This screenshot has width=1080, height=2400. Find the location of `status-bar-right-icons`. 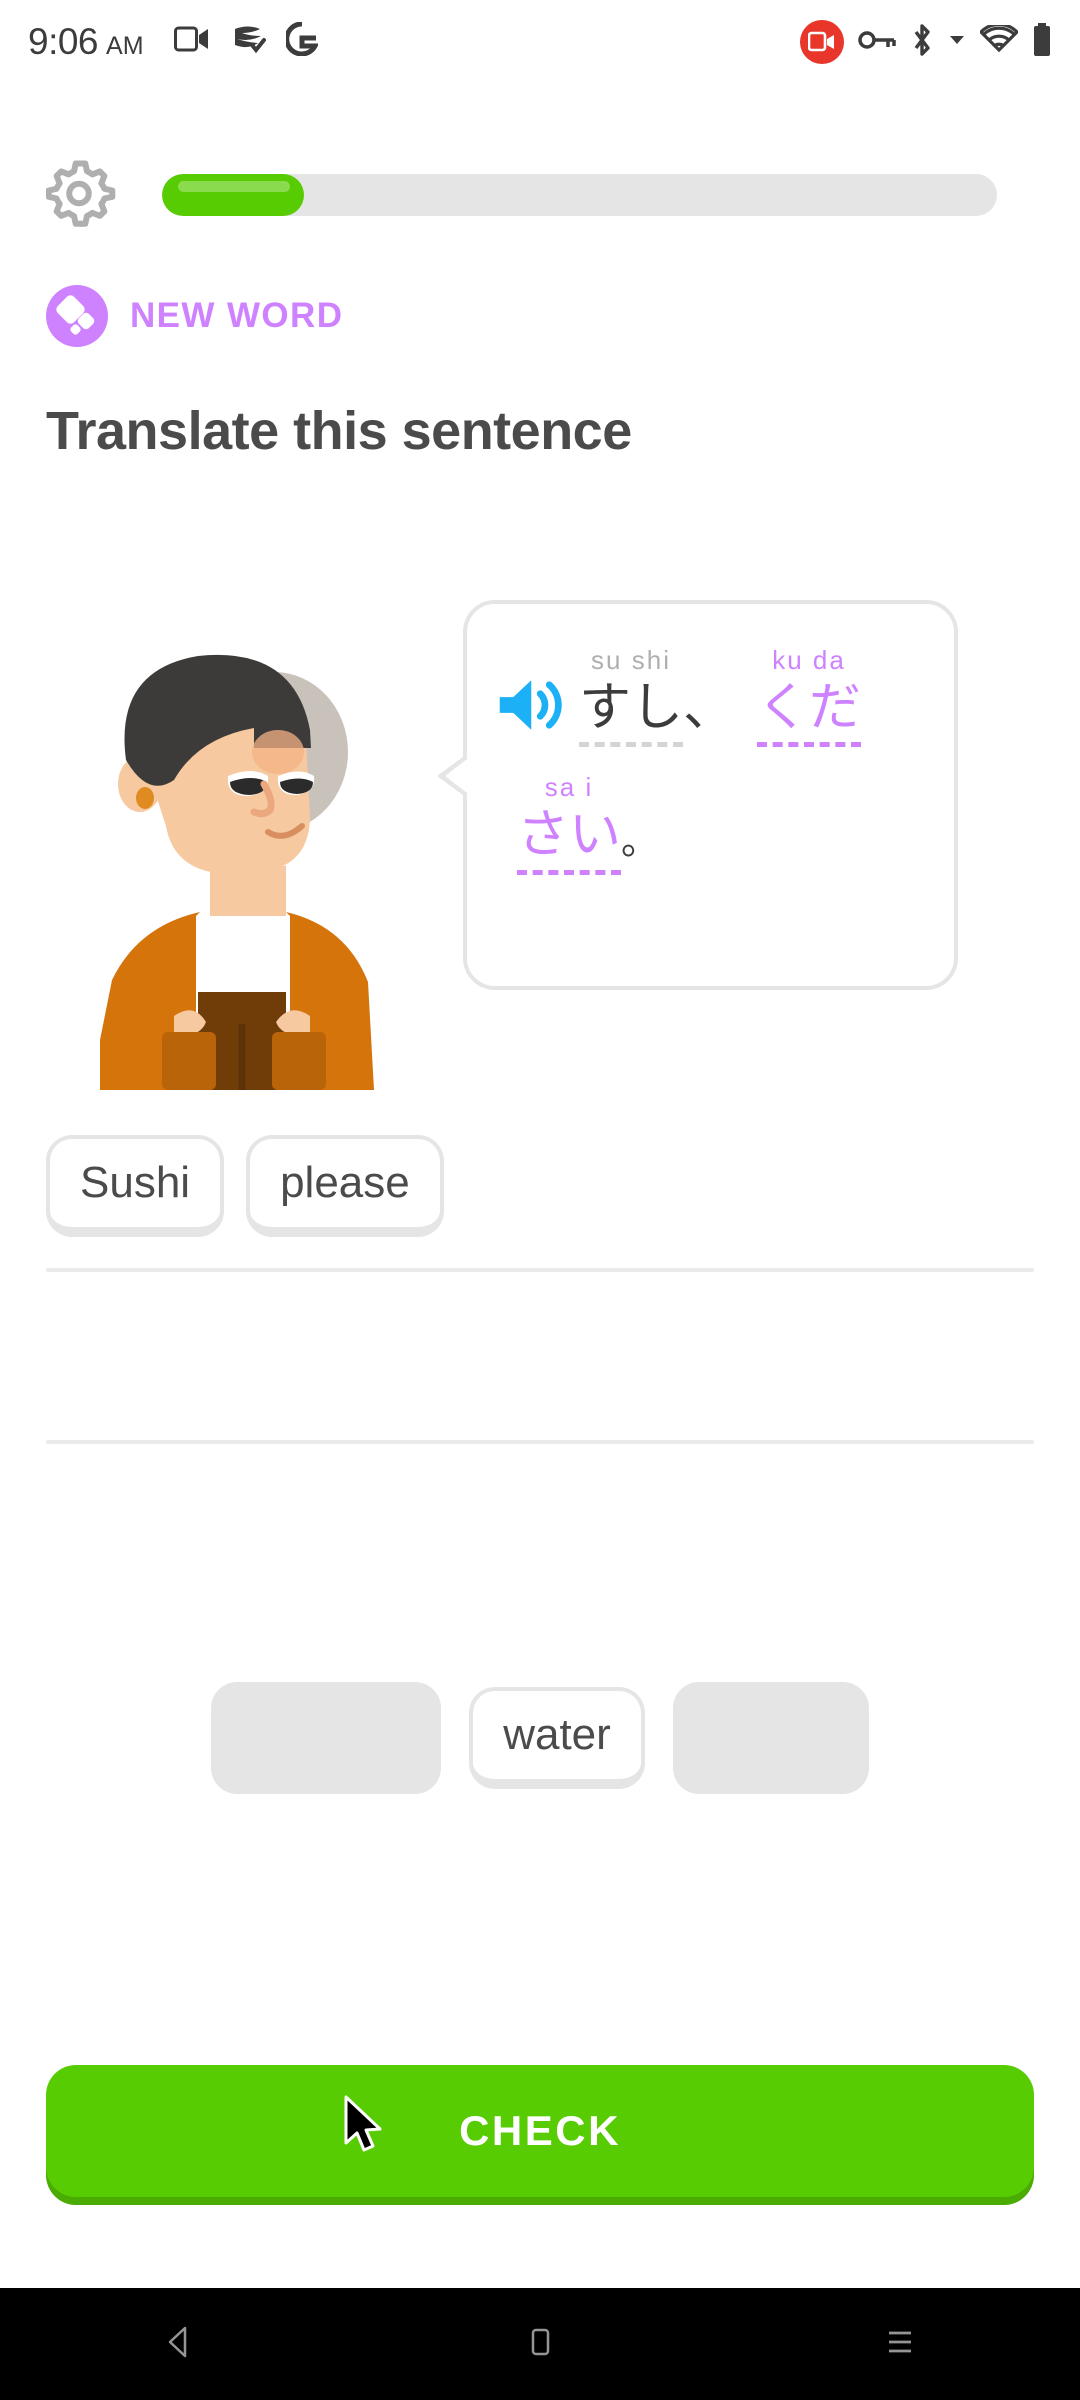

status-bar-right-icons is located at coordinates (926, 42).